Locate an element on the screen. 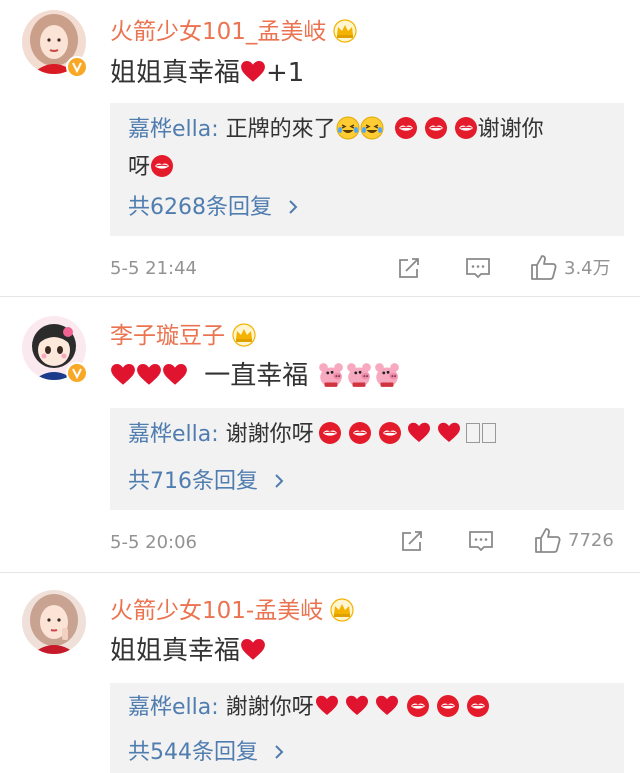 The image size is (640, 773). reply-preview: 嘉桦ella: 謝謝你呀 is located at coordinates (368, 708).